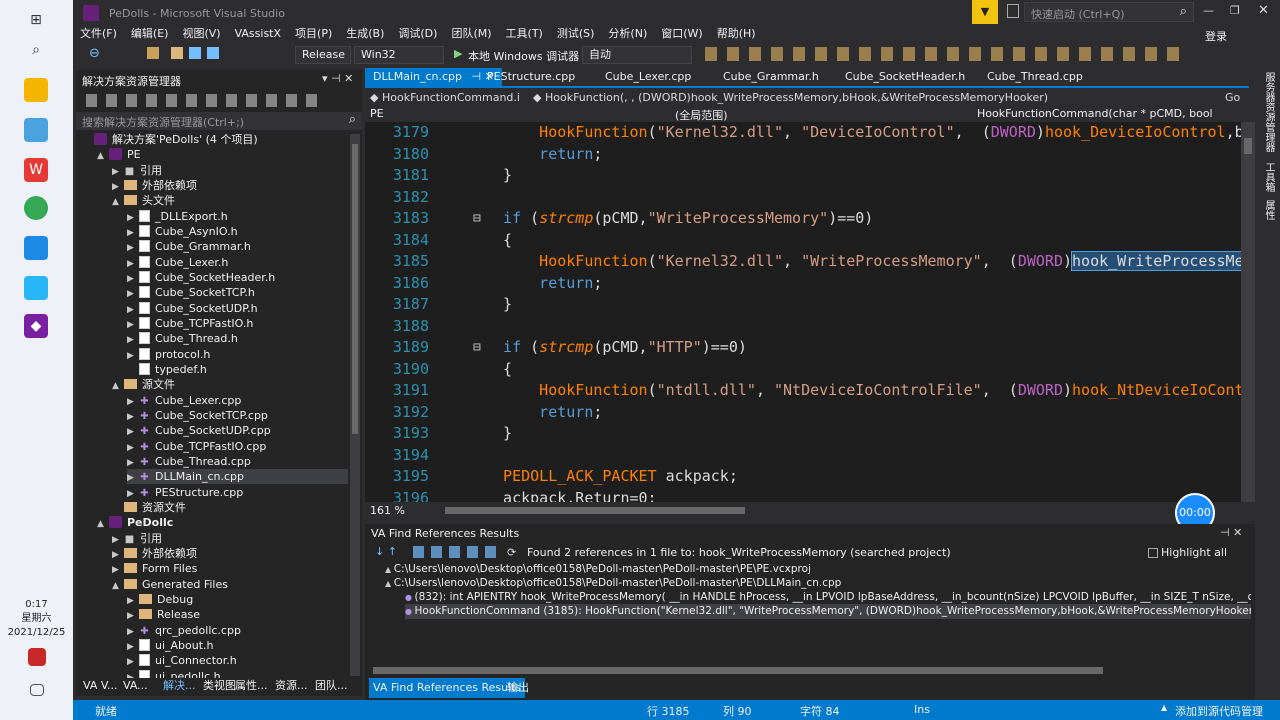 Image resolution: width=1280 pixels, height=720 pixels. What do you see at coordinates (771, 77) in the screenshot?
I see `editor-tab: Cube_Grammar.h` at bounding box center [771, 77].